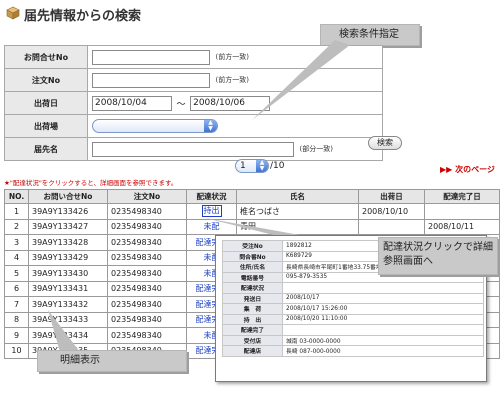 This screenshot has height=400, width=500. Describe the element at coordinates (230, 103) in the screenshot. I see `ship-date-to-input: 2008/10/06` at that location.